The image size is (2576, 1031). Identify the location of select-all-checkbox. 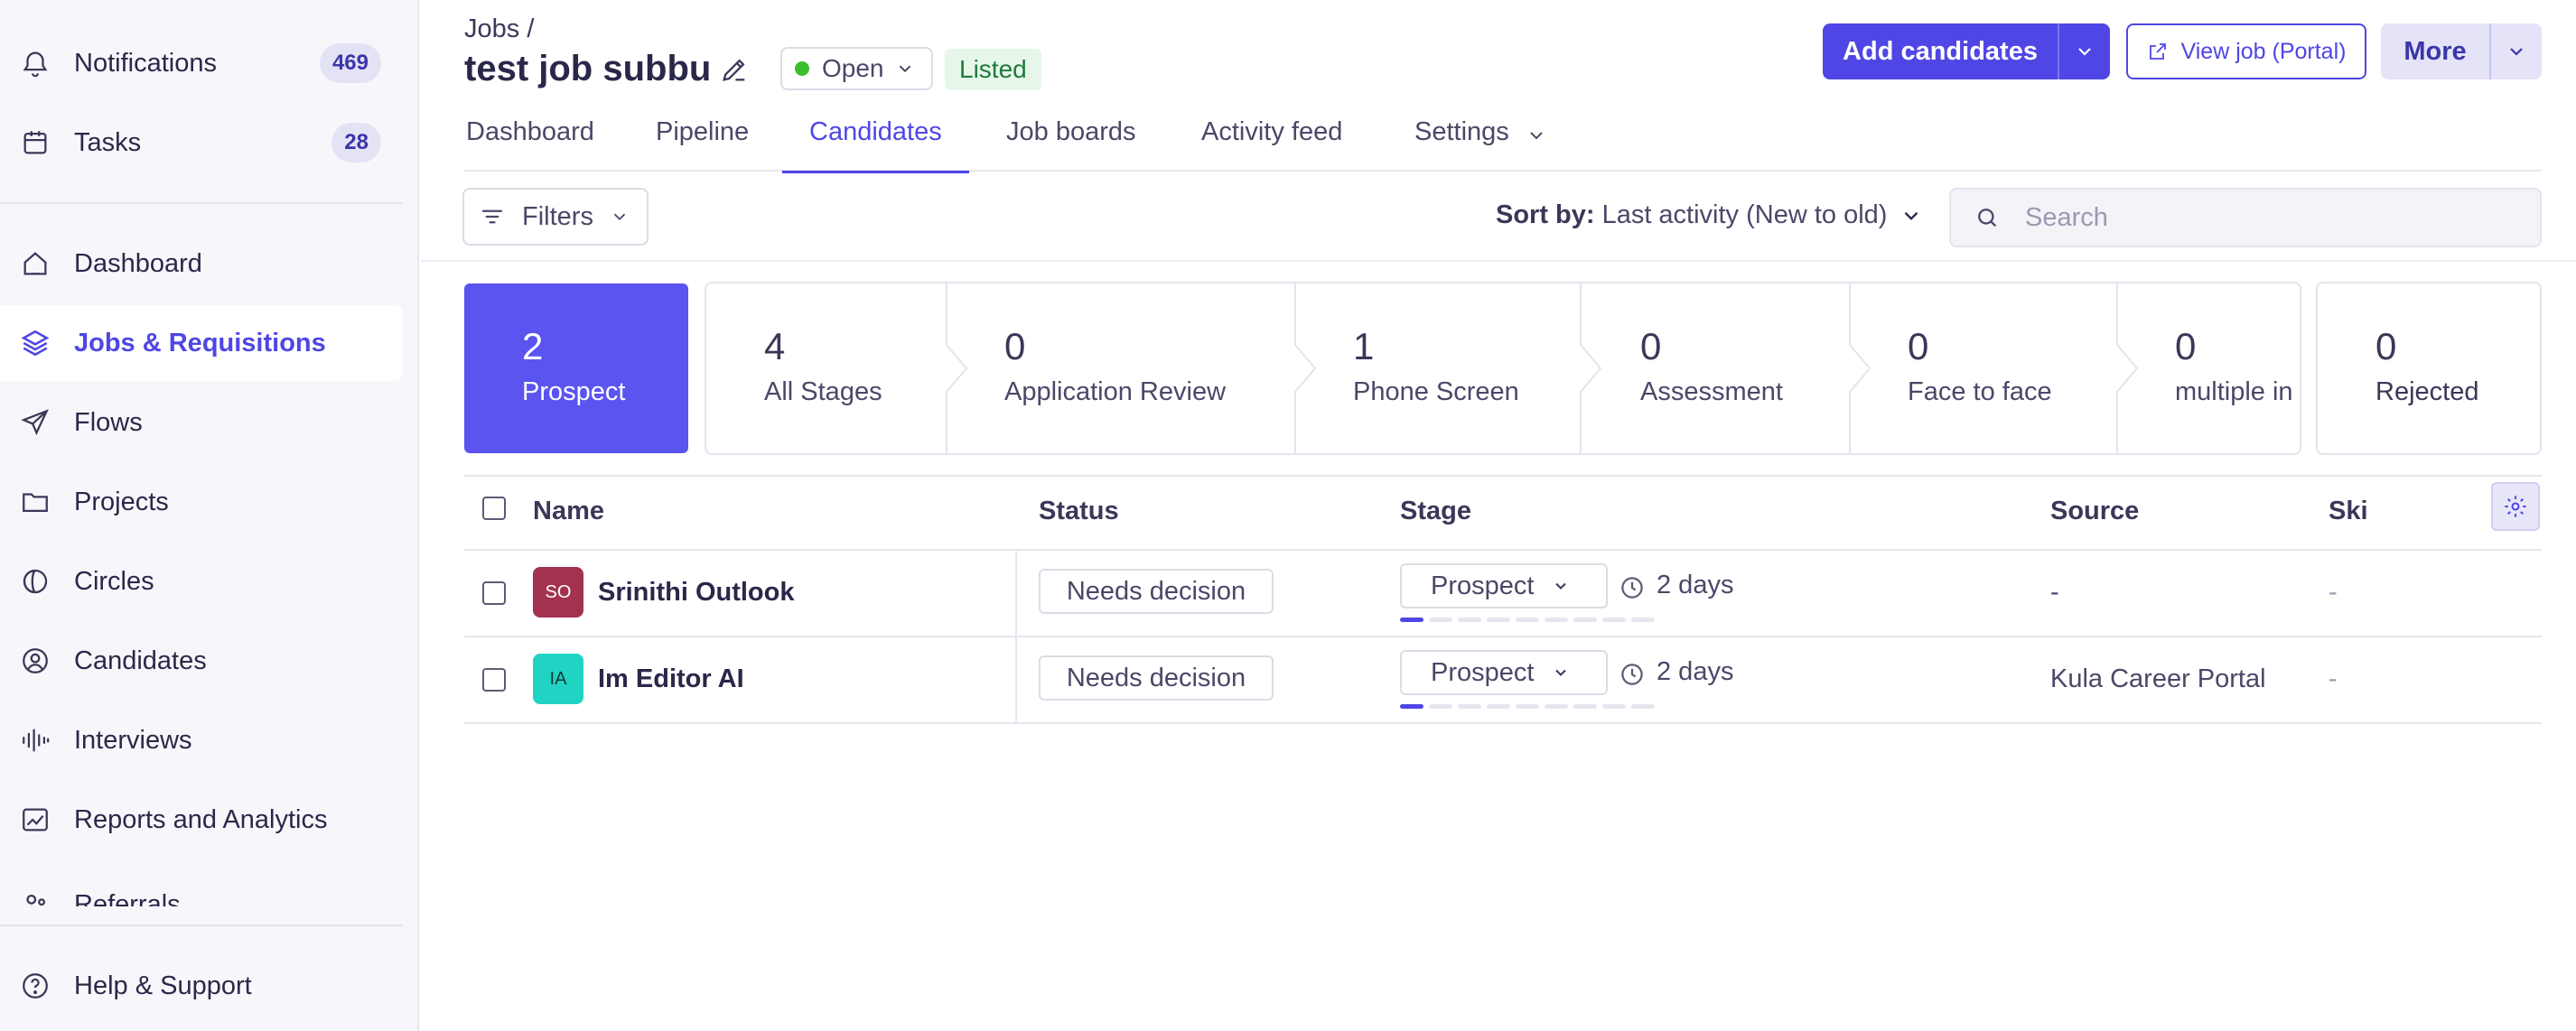
(494, 508).